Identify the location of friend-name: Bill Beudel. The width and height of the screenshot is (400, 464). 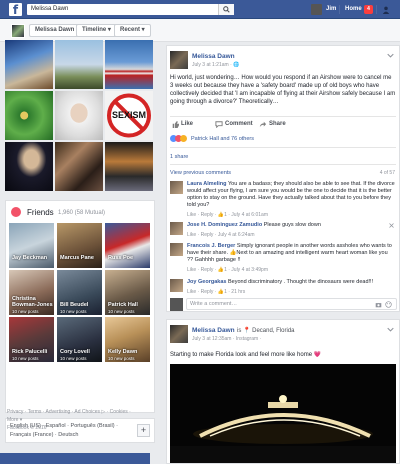
(74, 305).